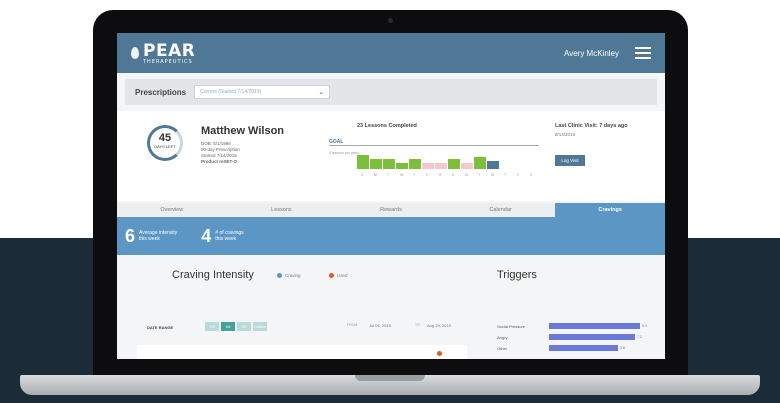  I want to click on stat-label: # of cravings this week, so click(229, 236).